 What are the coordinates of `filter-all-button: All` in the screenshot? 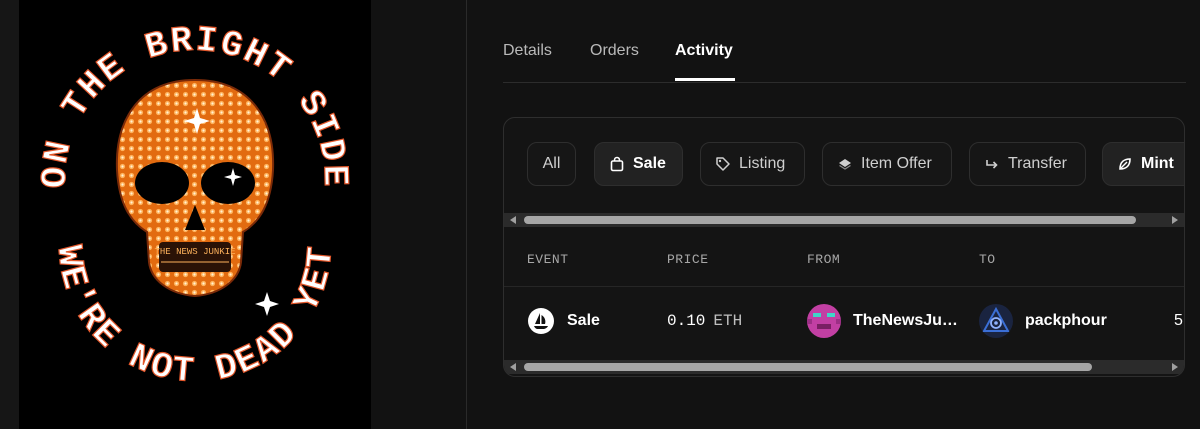 It's located at (551, 164).